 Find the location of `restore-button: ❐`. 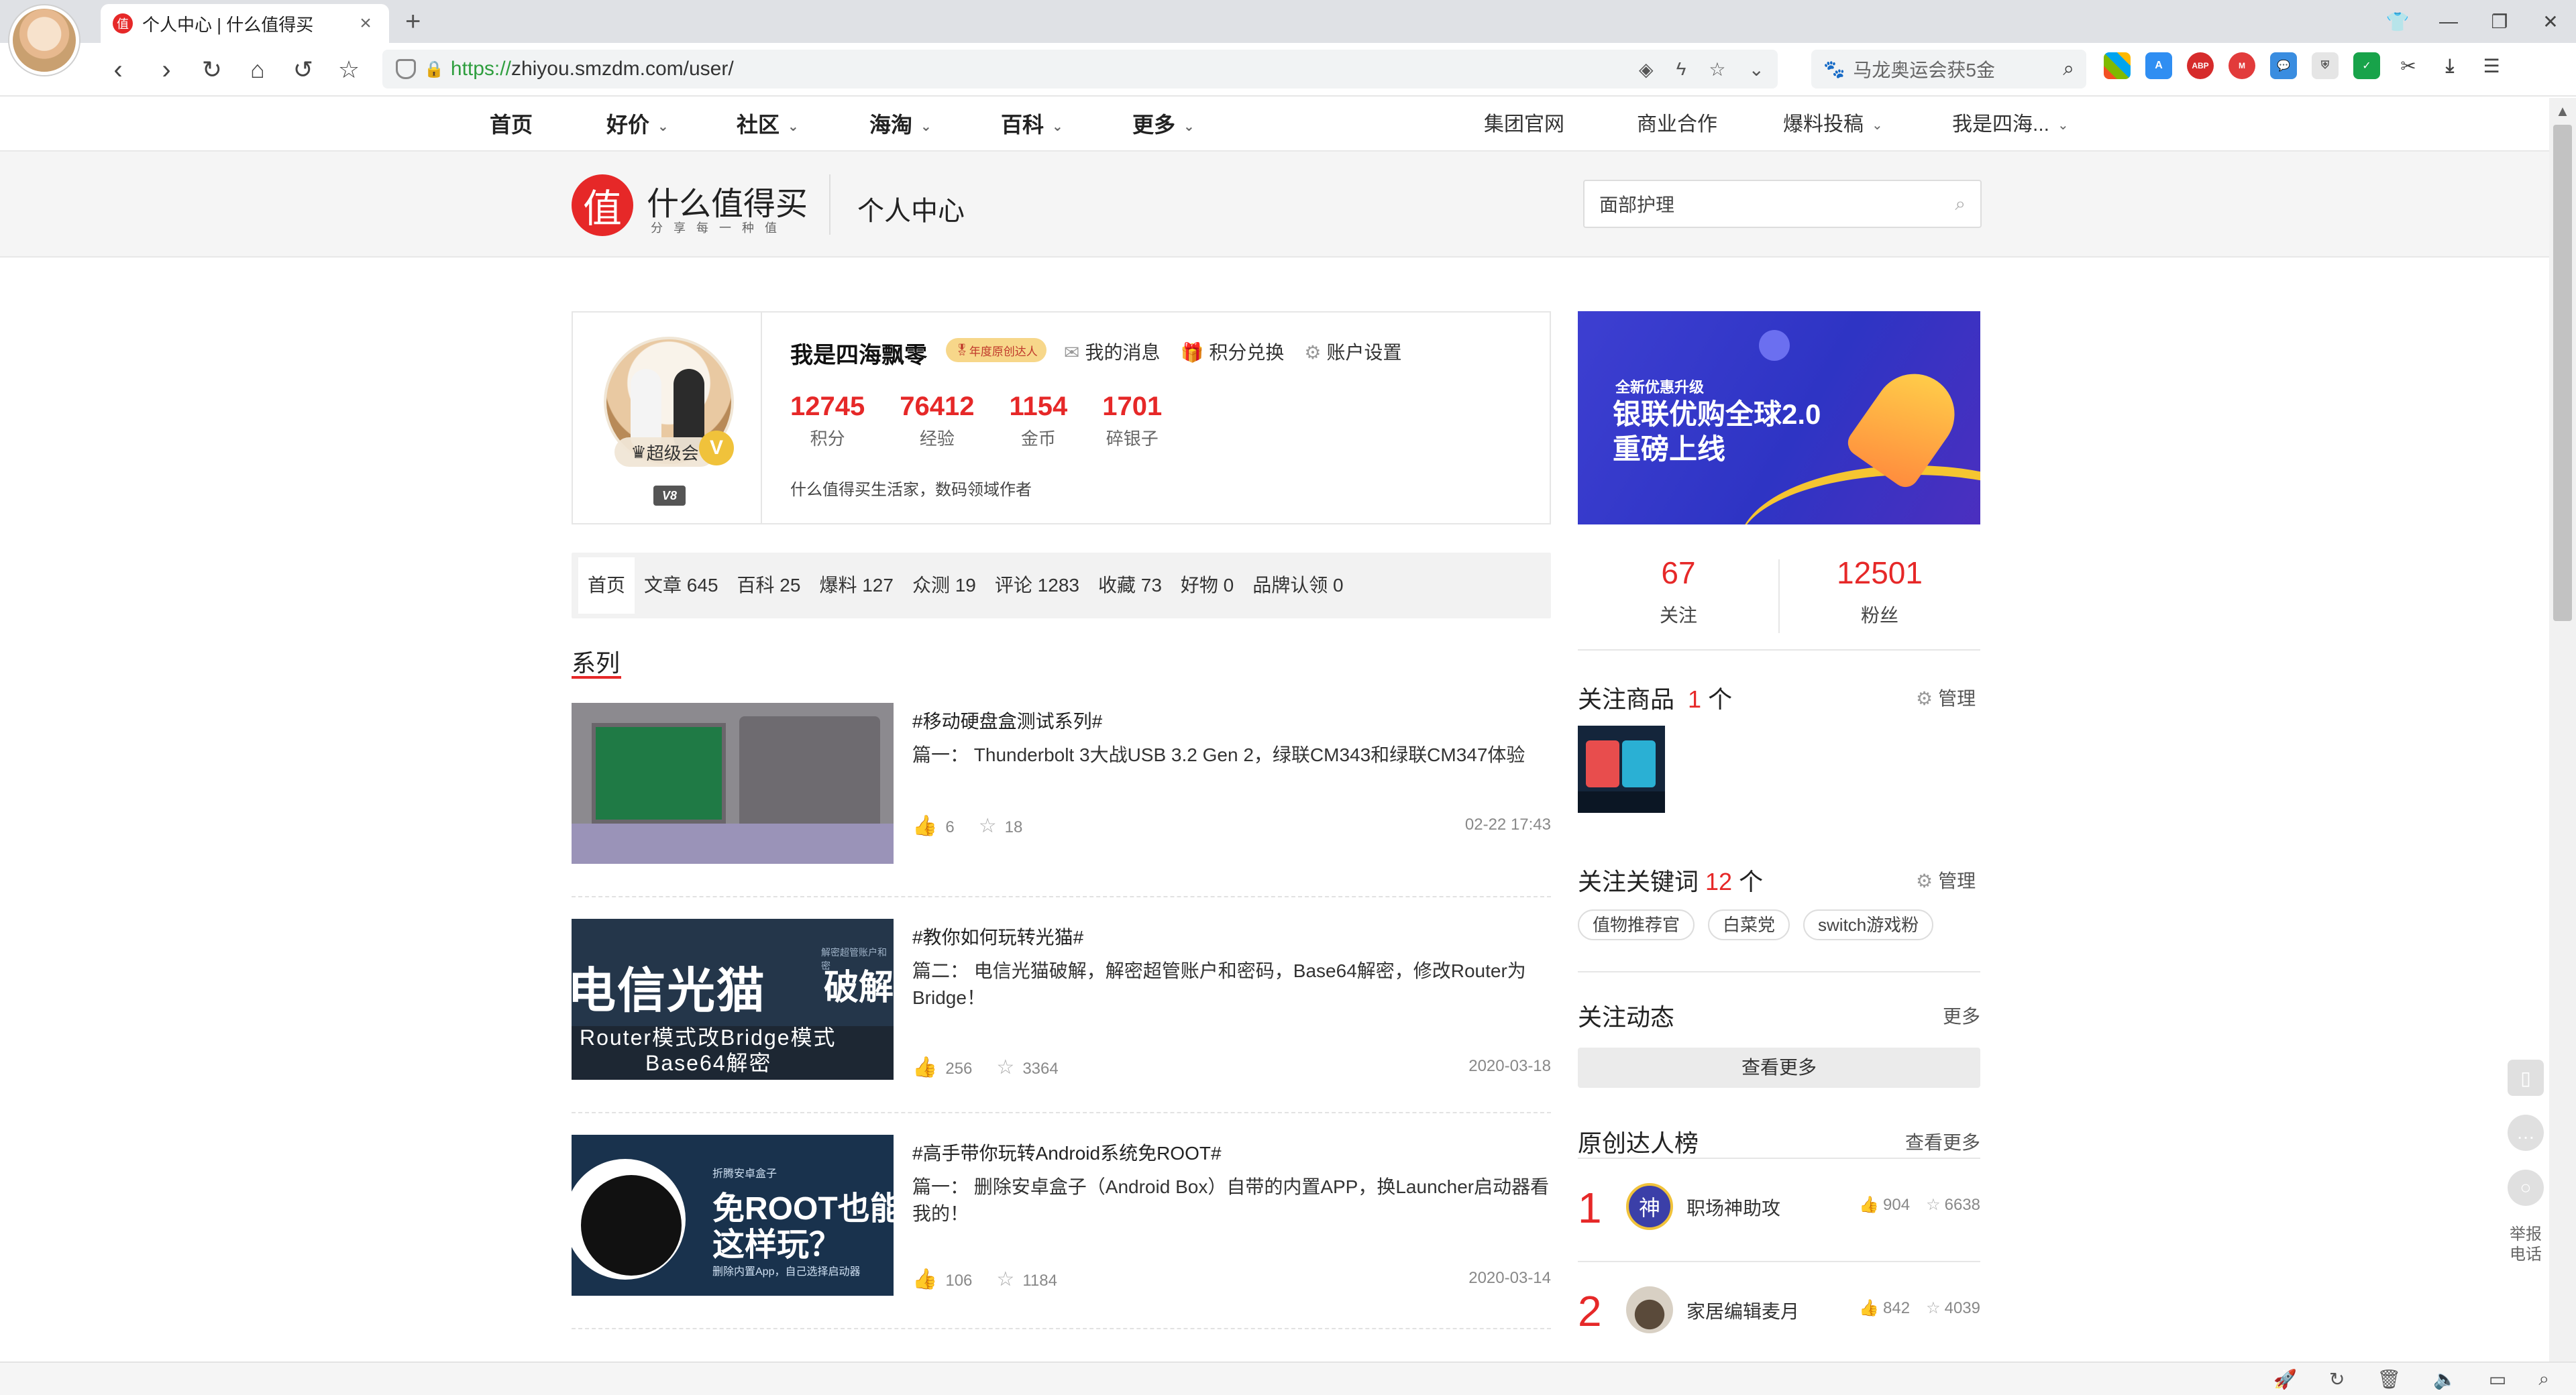

restore-button: ❐ is located at coordinates (2499, 22).